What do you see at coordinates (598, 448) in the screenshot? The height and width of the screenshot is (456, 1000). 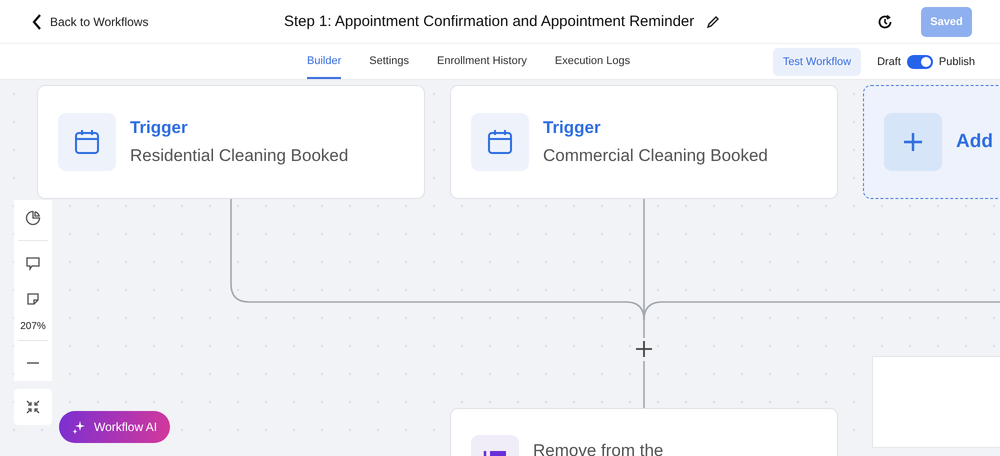 I see `action-name: Remove from the` at bounding box center [598, 448].